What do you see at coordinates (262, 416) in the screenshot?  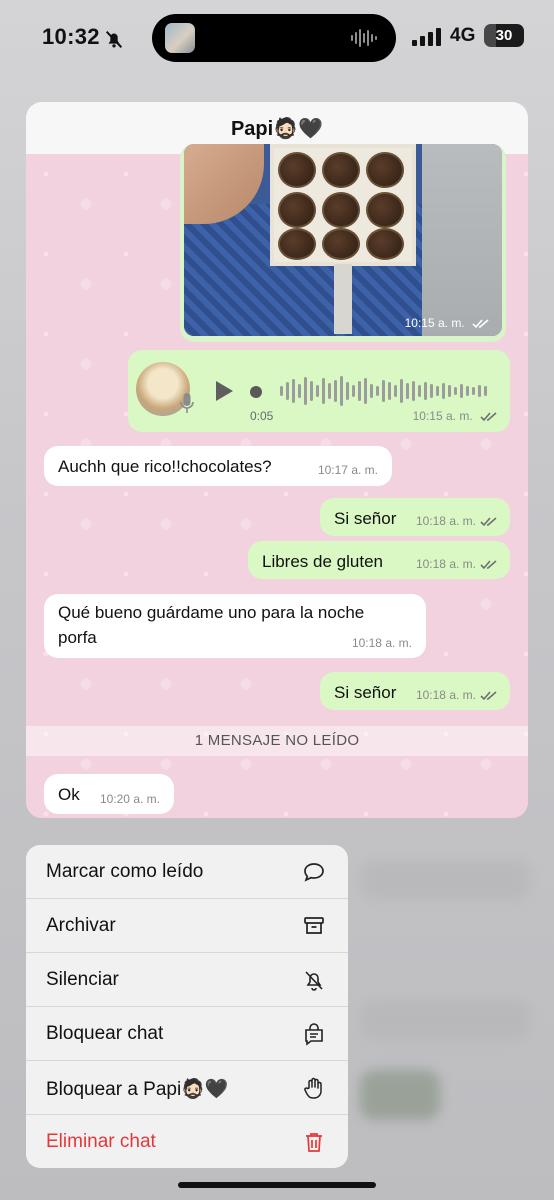 I see `voice-duration: 0:05` at bounding box center [262, 416].